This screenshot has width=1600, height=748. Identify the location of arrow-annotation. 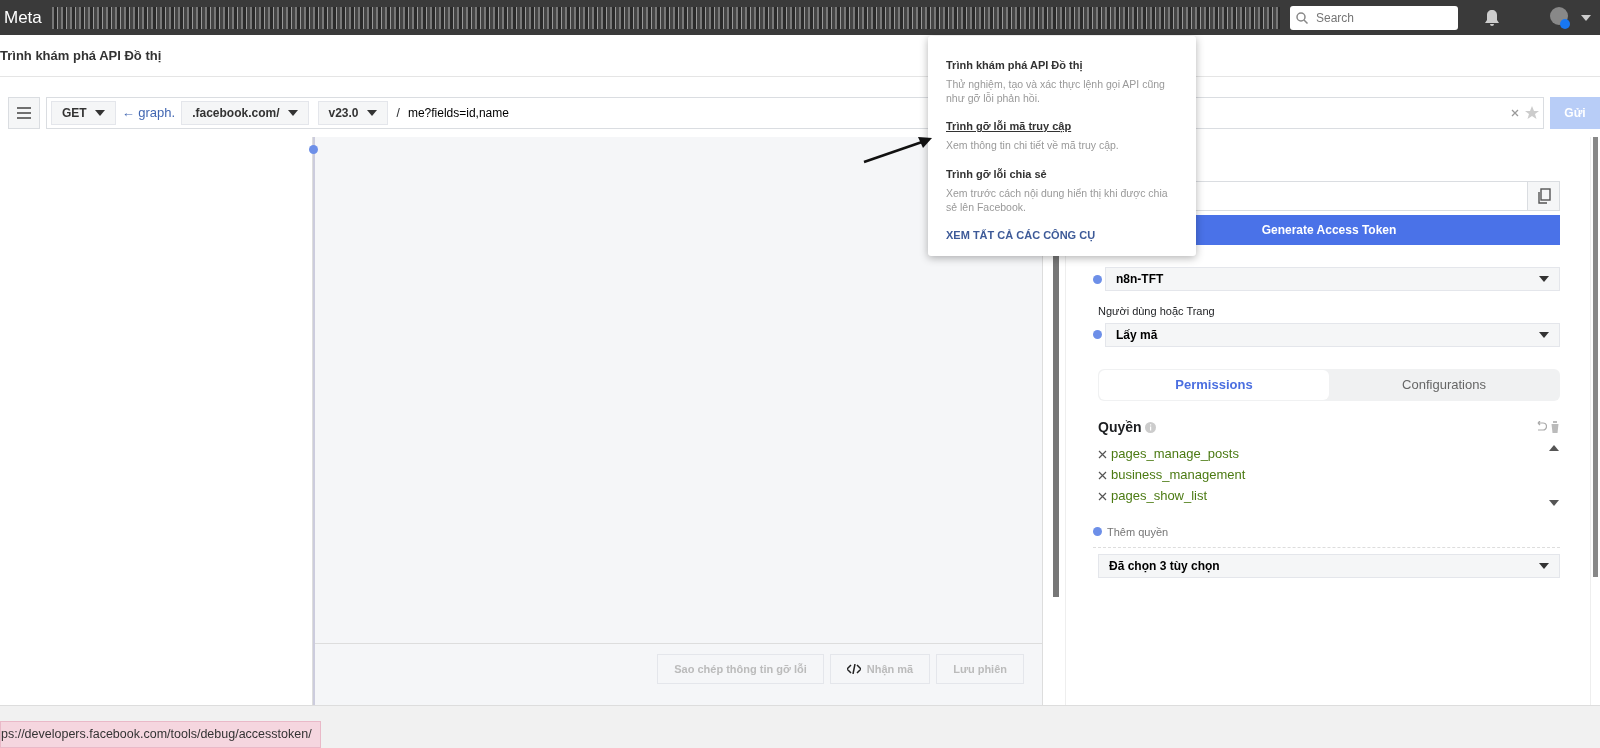
(898, 150).